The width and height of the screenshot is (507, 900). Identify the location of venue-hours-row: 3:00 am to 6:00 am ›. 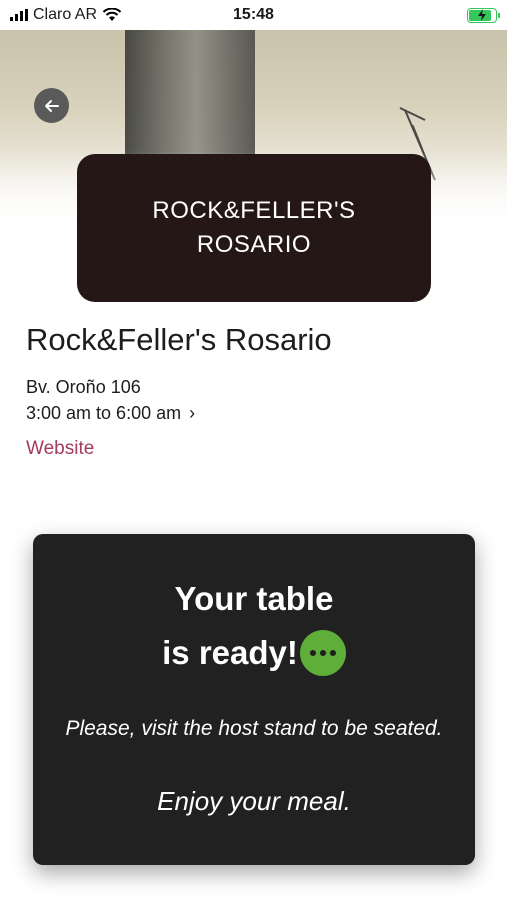
(110, 413).